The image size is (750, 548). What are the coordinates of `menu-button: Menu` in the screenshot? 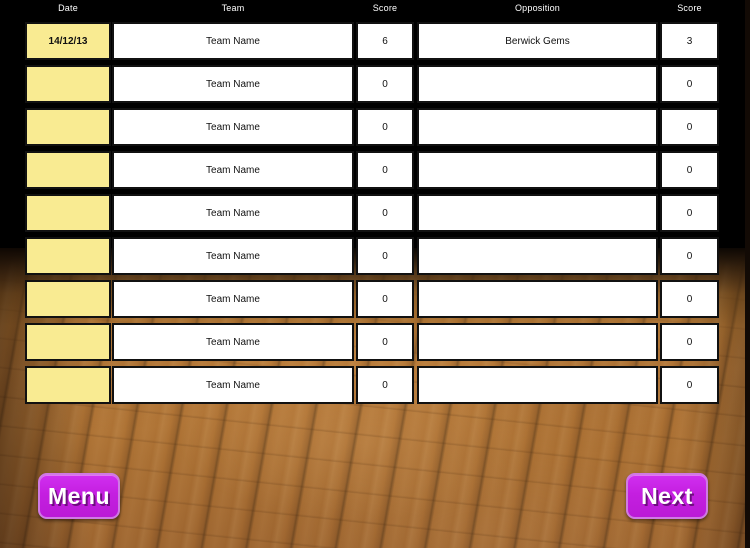 It's located at (79, 496).